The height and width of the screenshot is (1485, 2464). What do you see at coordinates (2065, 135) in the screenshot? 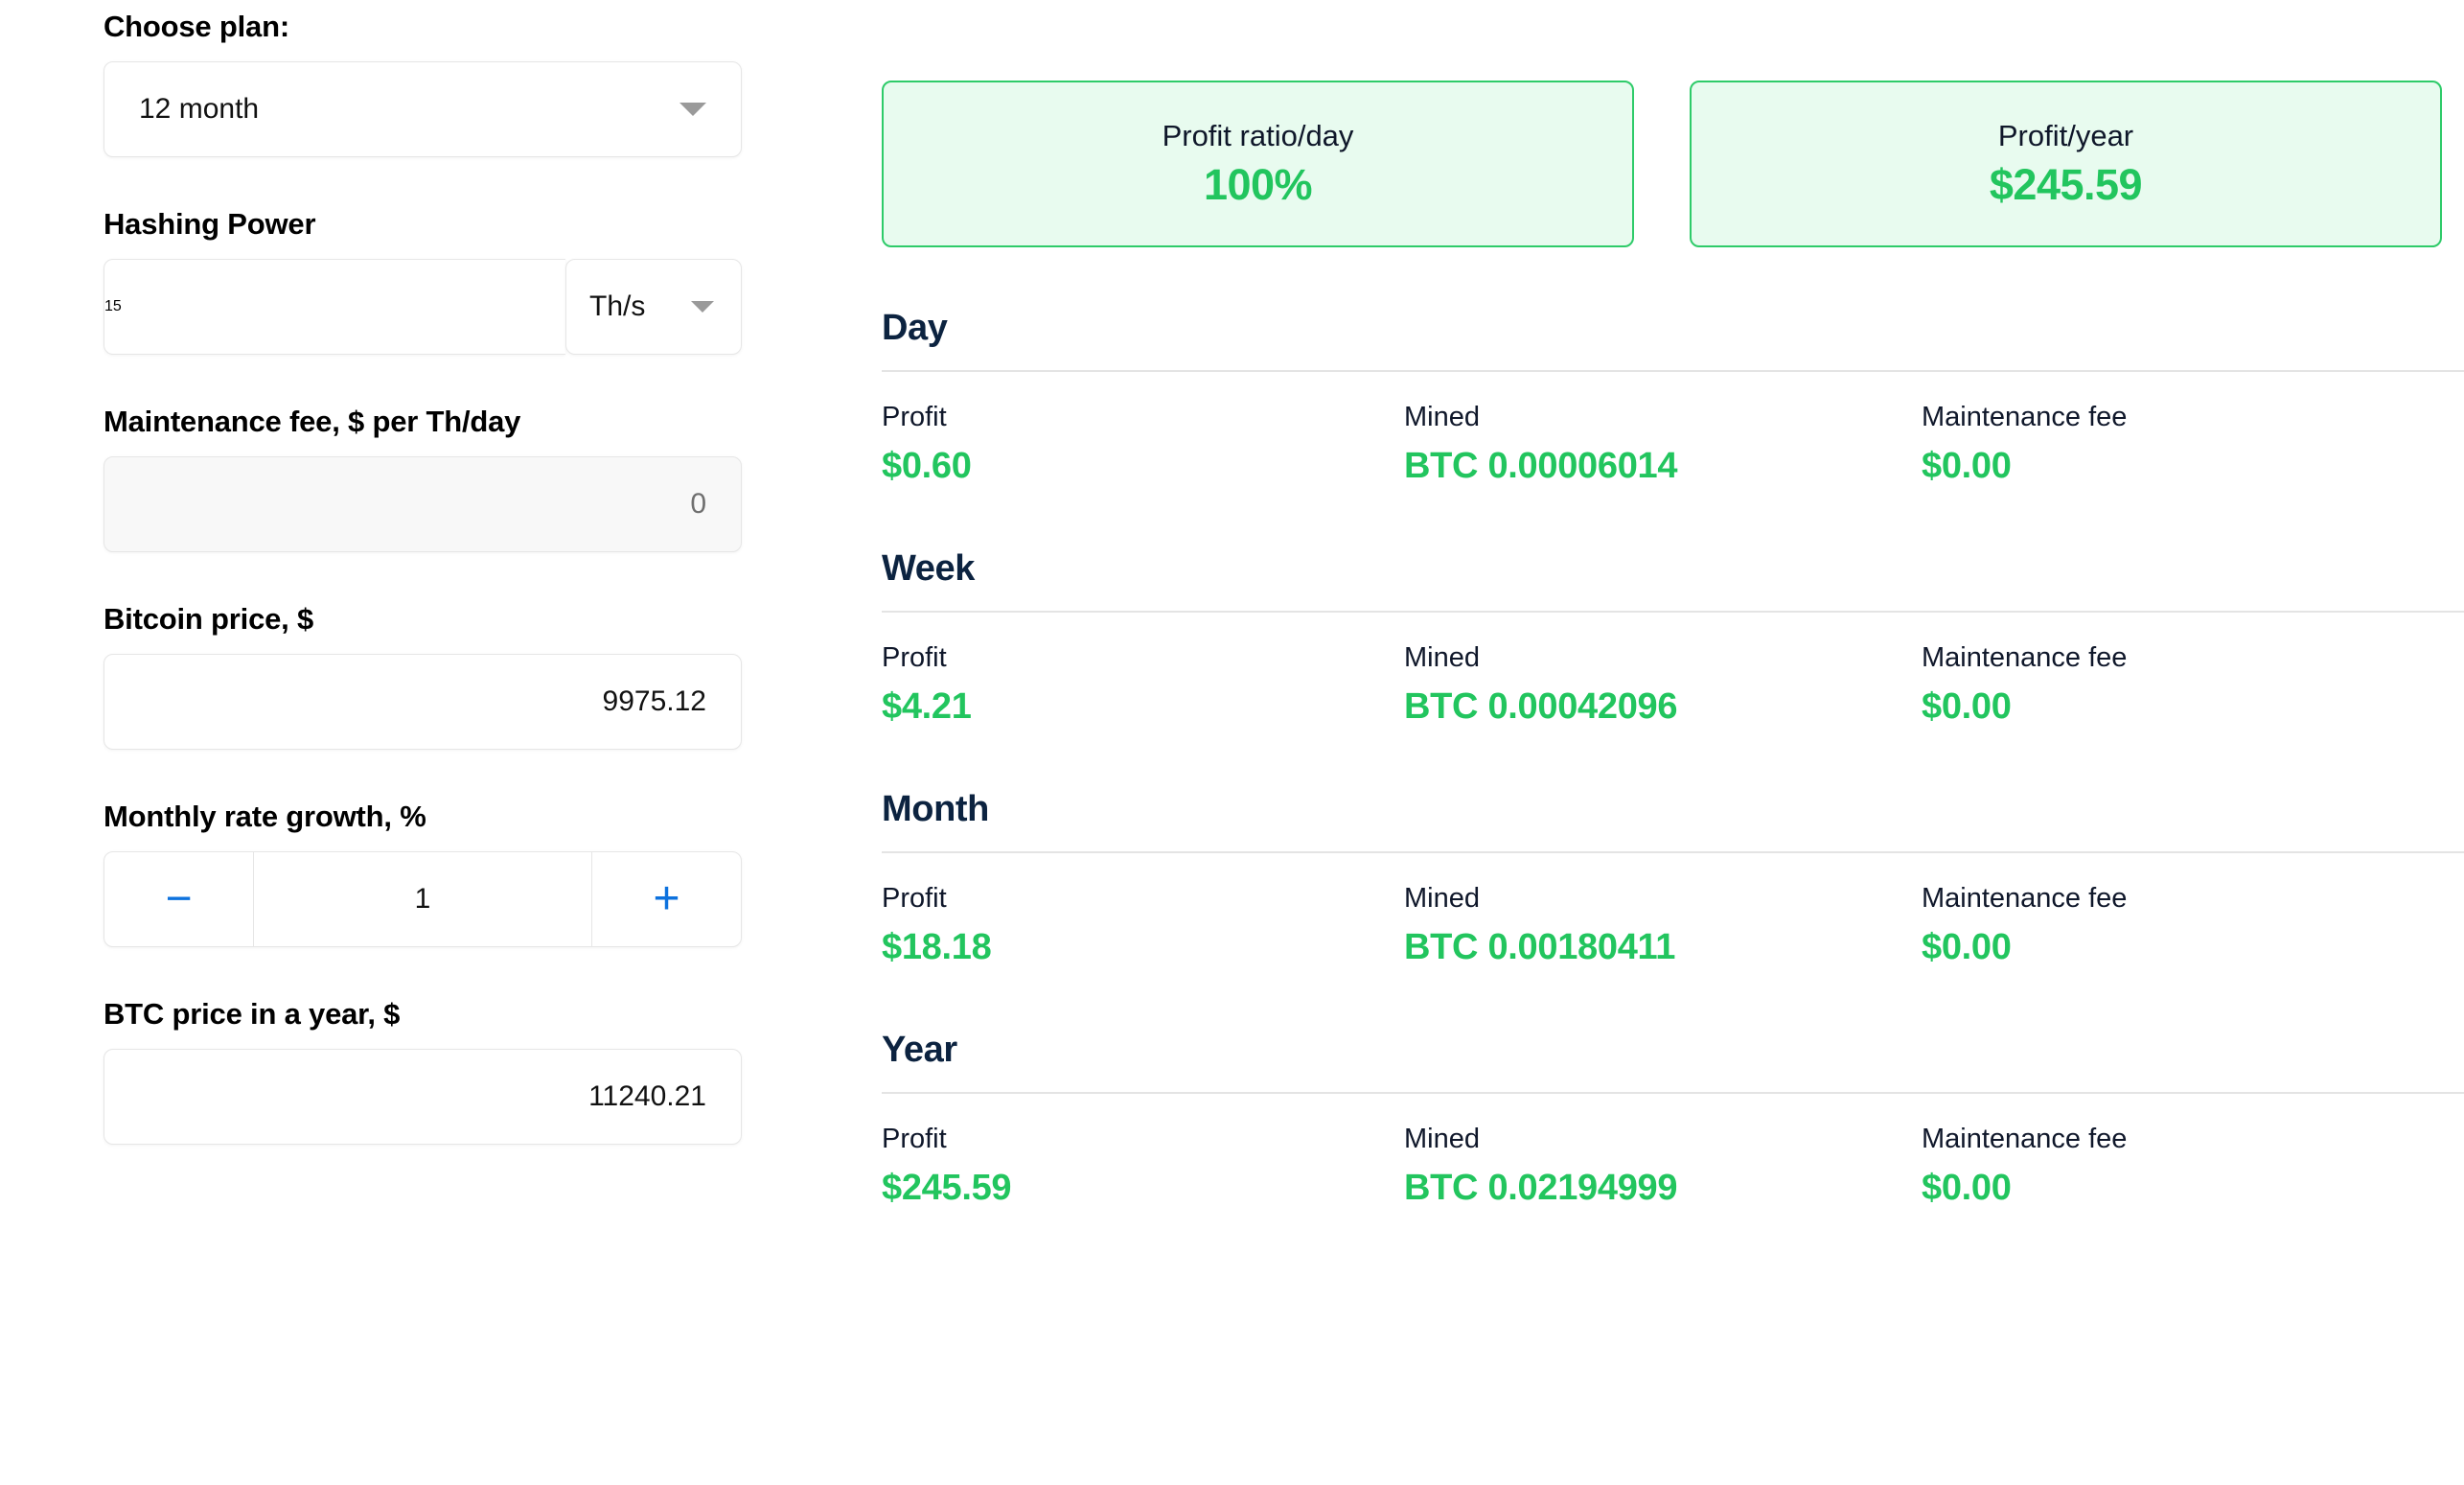
I see `summary-card-title: Profit/year` at bounding box center [2065, 135].